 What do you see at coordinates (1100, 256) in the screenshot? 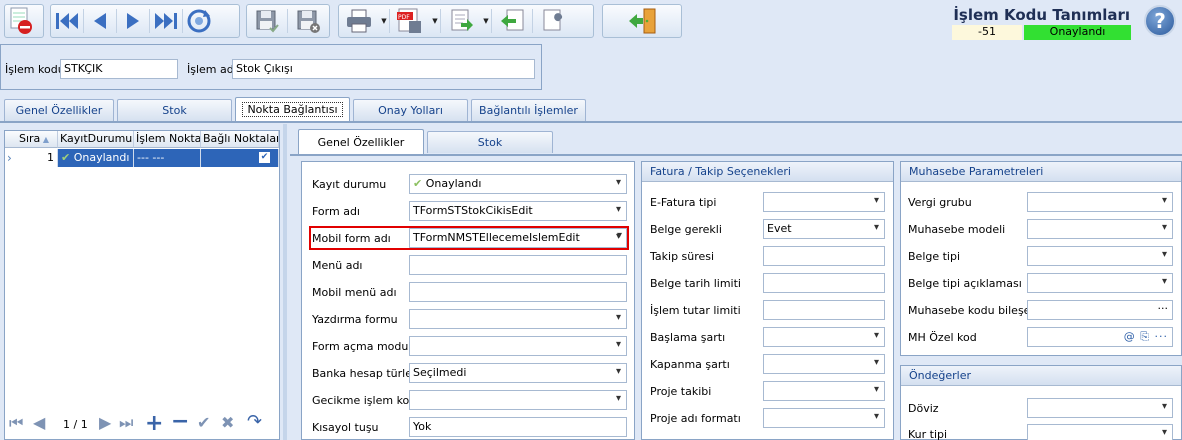
I see `belge-tipi-field` at bounding box center [1100, 256].